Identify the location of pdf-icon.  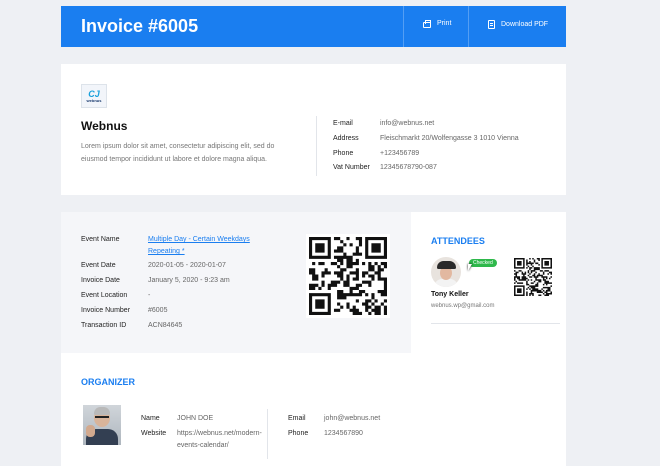
(491, 24).